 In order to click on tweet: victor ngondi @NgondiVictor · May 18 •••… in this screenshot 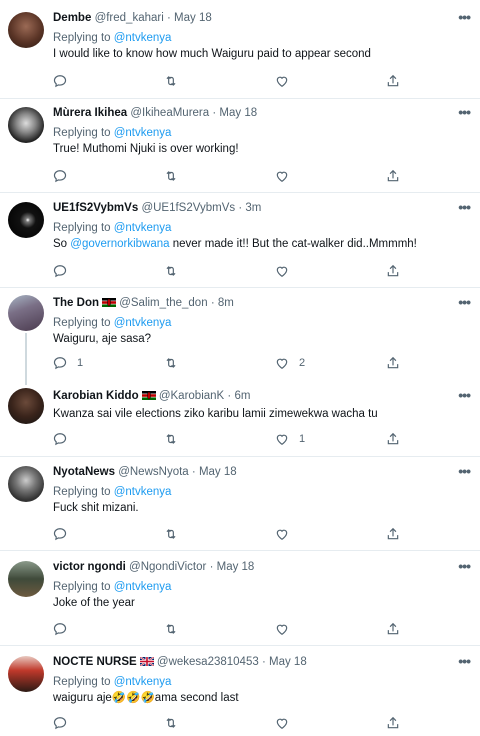, I will do `click(240, 602)`.